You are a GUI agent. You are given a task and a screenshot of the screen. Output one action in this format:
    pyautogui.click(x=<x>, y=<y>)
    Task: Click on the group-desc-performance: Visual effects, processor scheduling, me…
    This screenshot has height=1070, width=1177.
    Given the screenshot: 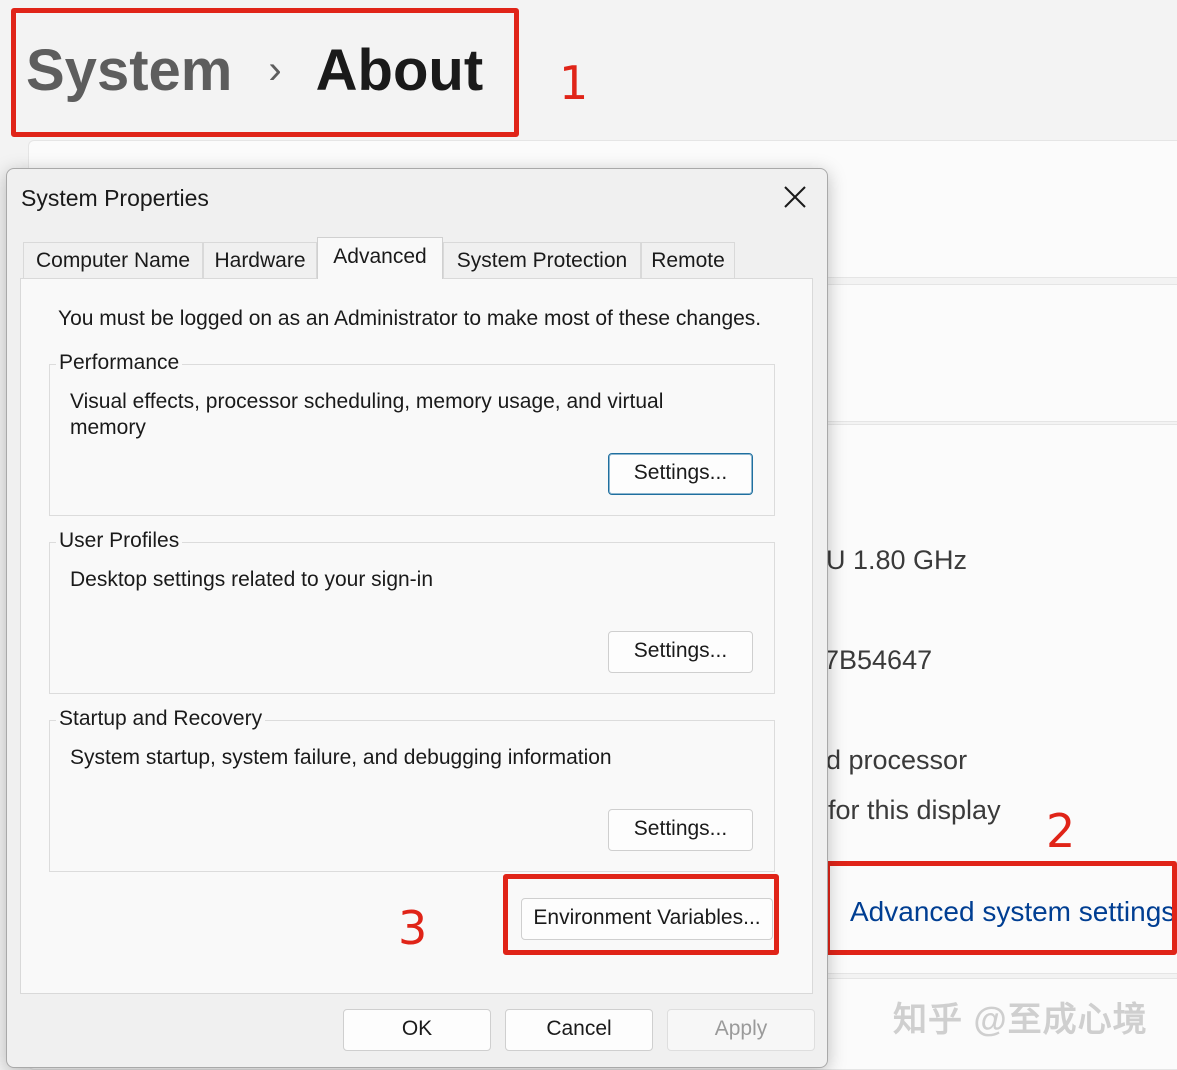 What is the action you would take?
    pyautogui.click(x=367, y=414)
    